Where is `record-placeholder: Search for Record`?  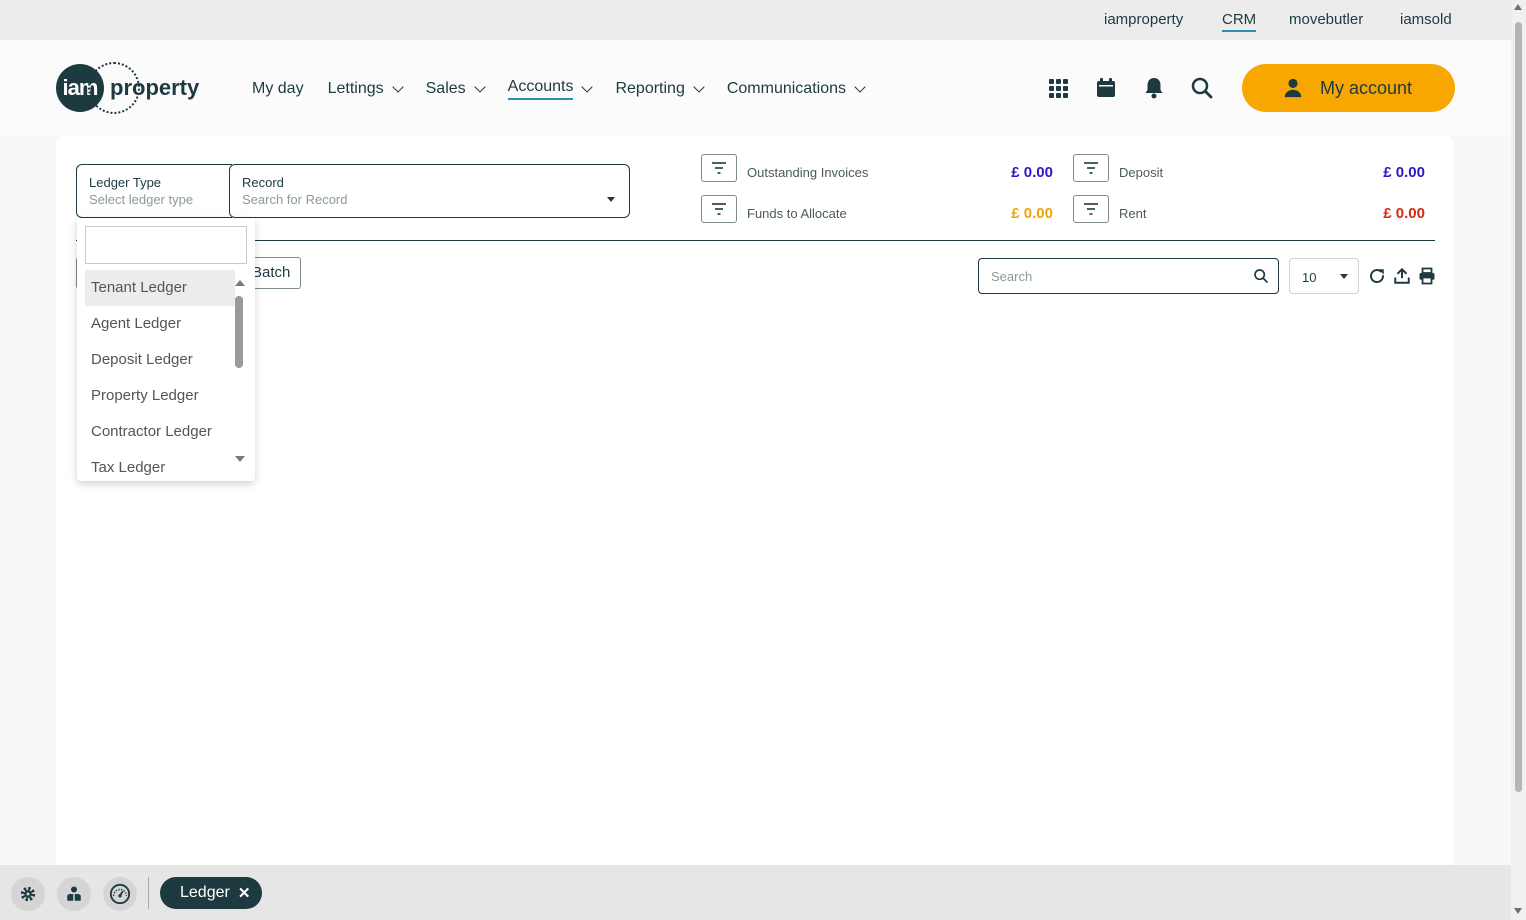
record-placeholder: Search for Record is located at coordinates (295, 199).